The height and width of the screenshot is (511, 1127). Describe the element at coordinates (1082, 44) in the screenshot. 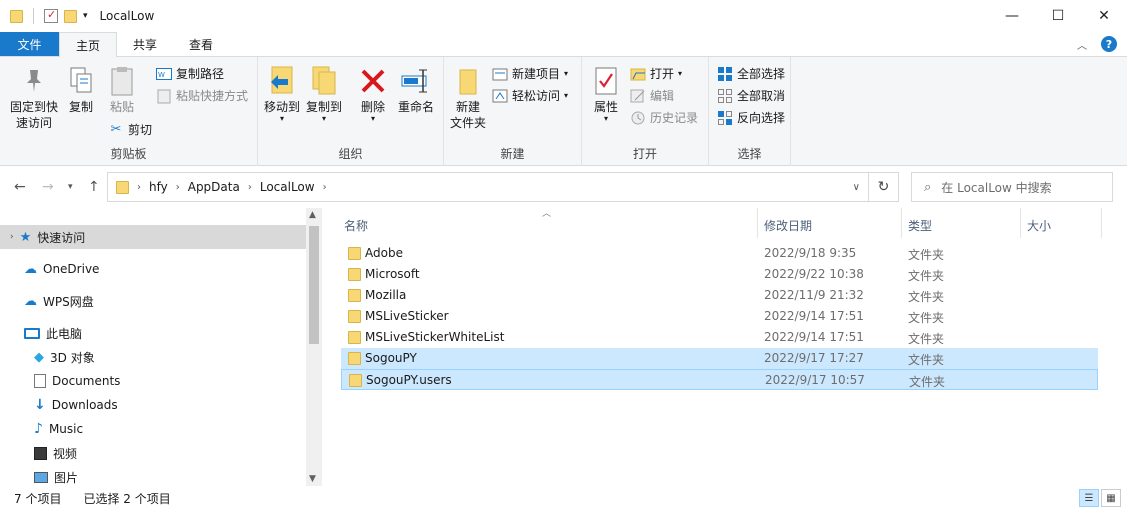

I see `collapse-ribbon-icon: ︿` at that location.